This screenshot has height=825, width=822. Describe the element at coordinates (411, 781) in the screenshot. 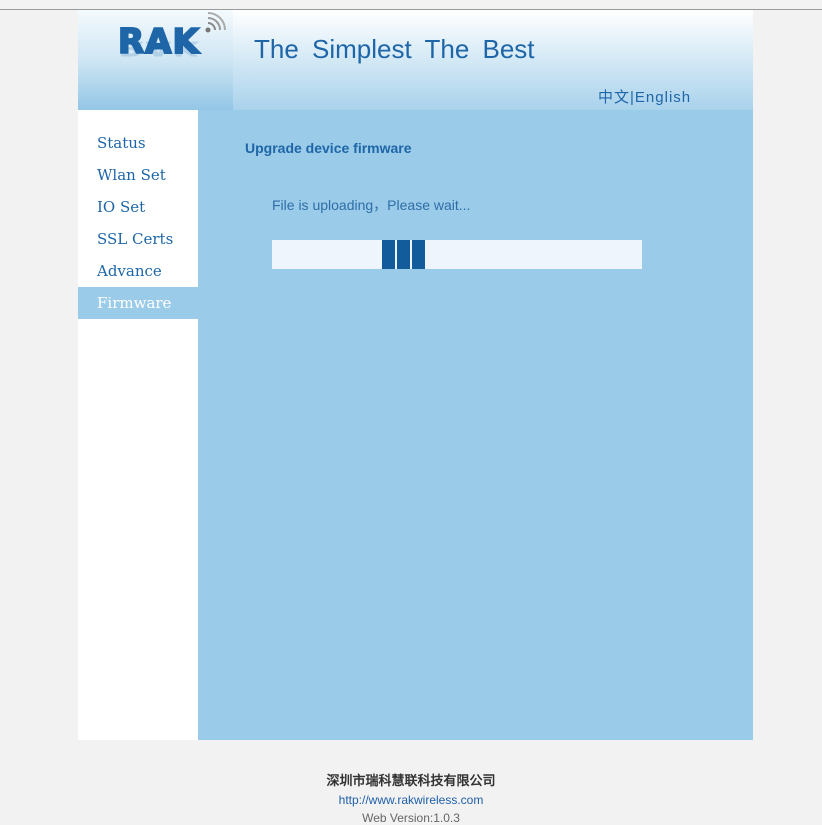

I see `company-name: 深圳市瑞科慧联科技有限公司` at that location.